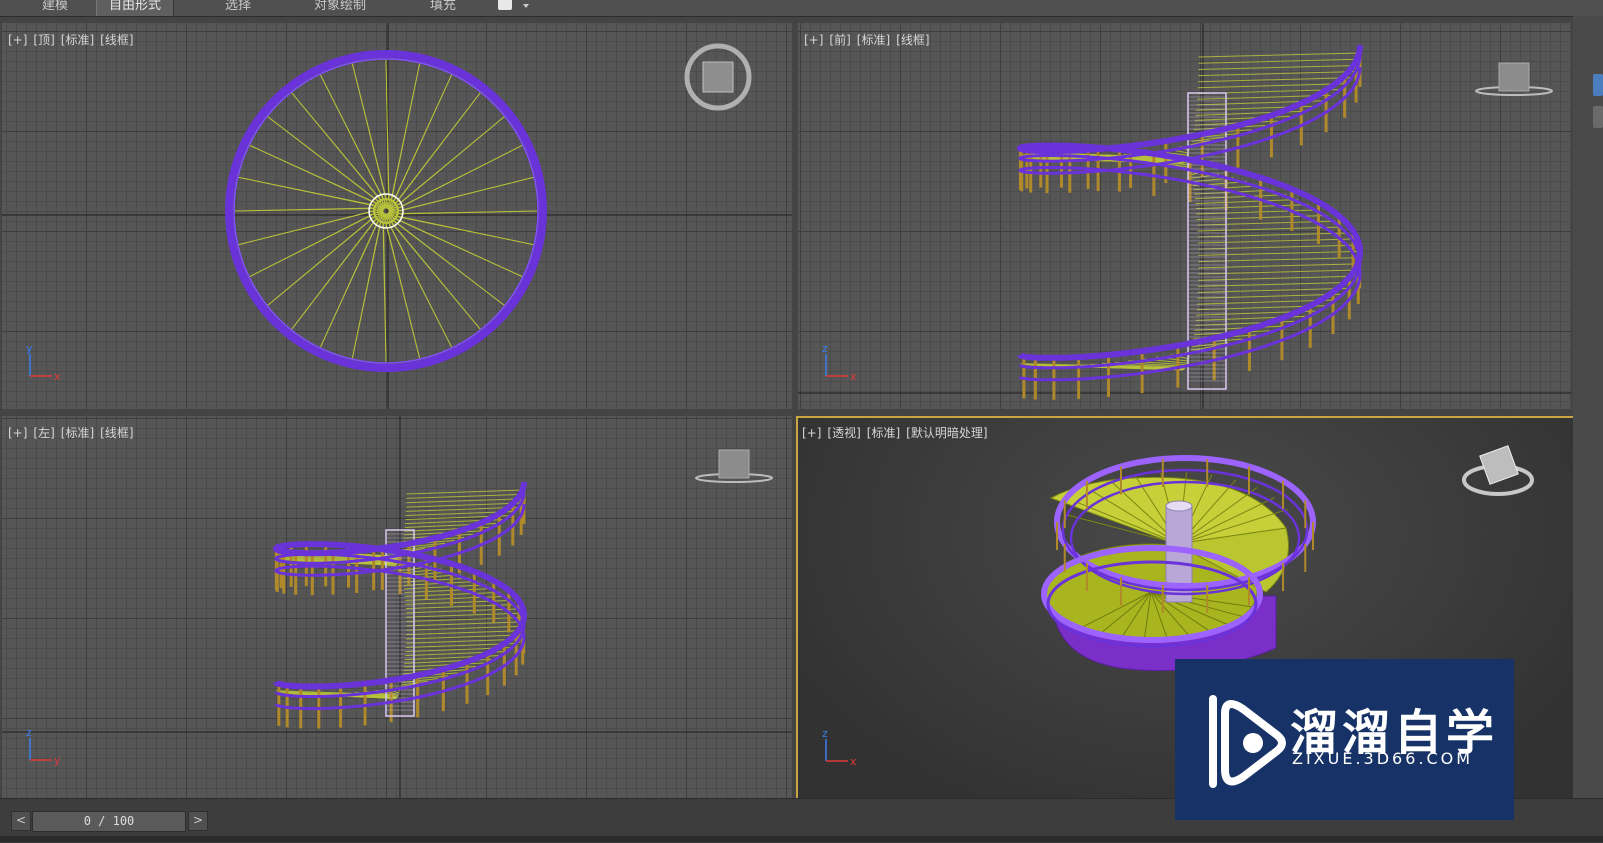 Image resolution: width=1603 pixels, height=843 pixels. Describe the element at coordinates (946, 433) in the screenshot. I see `vp-shading: [默认明暗处理]` at that location.